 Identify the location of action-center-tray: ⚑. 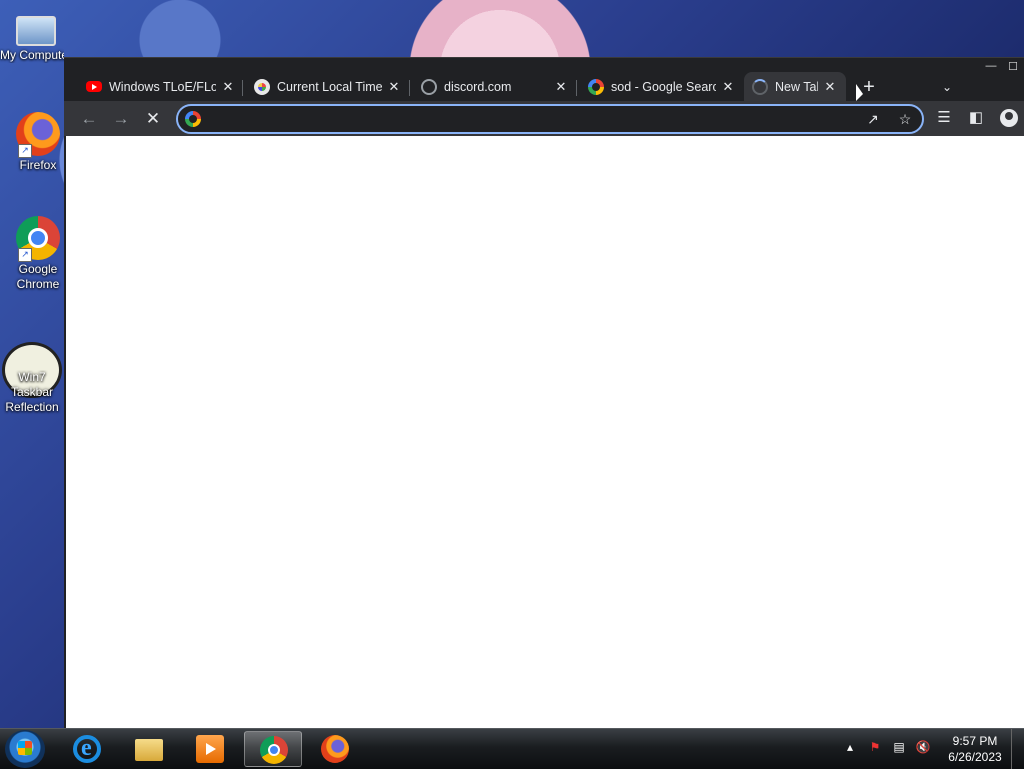
(875, 747).